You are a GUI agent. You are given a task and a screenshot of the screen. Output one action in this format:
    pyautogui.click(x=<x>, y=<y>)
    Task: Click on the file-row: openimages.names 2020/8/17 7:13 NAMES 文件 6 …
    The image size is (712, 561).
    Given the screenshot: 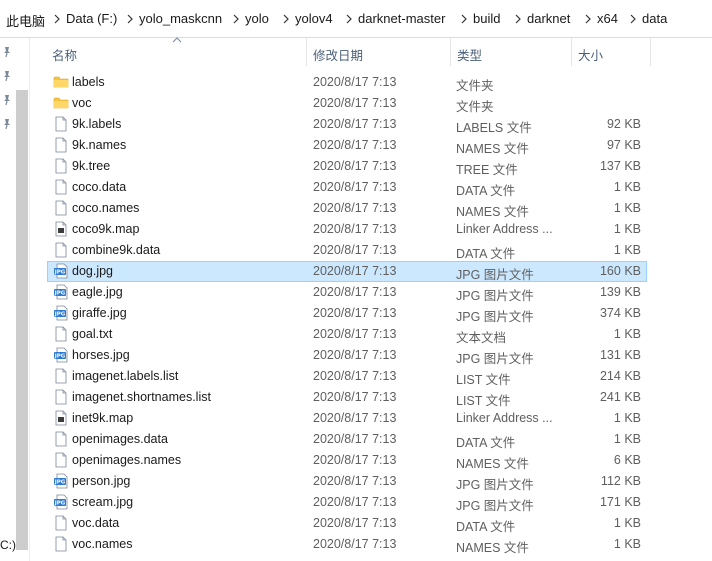 What is the action you would take?
    pyautogui.click(x=347, y=460)
    